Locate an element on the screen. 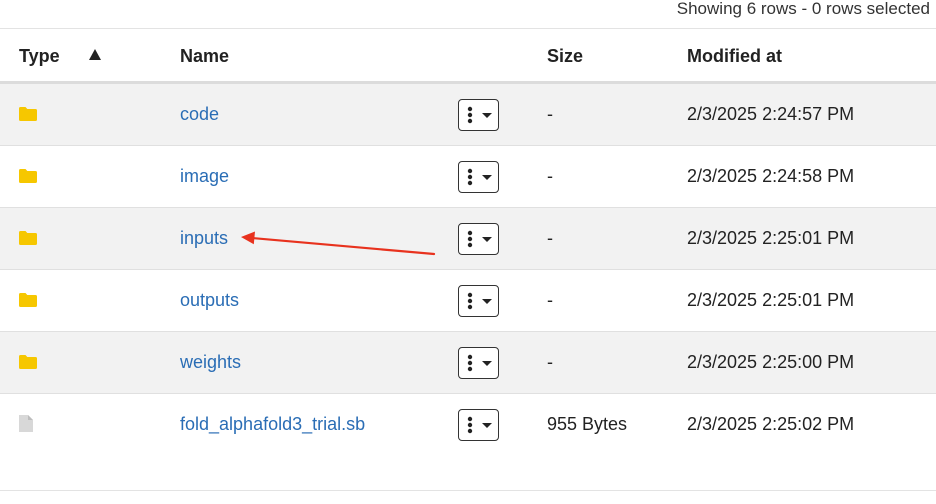 Image resolution: width=936 pixels, height=504 pixels. modified-at: 2/3/2025 2:24:57 PM is located at coordinates (771, 114).